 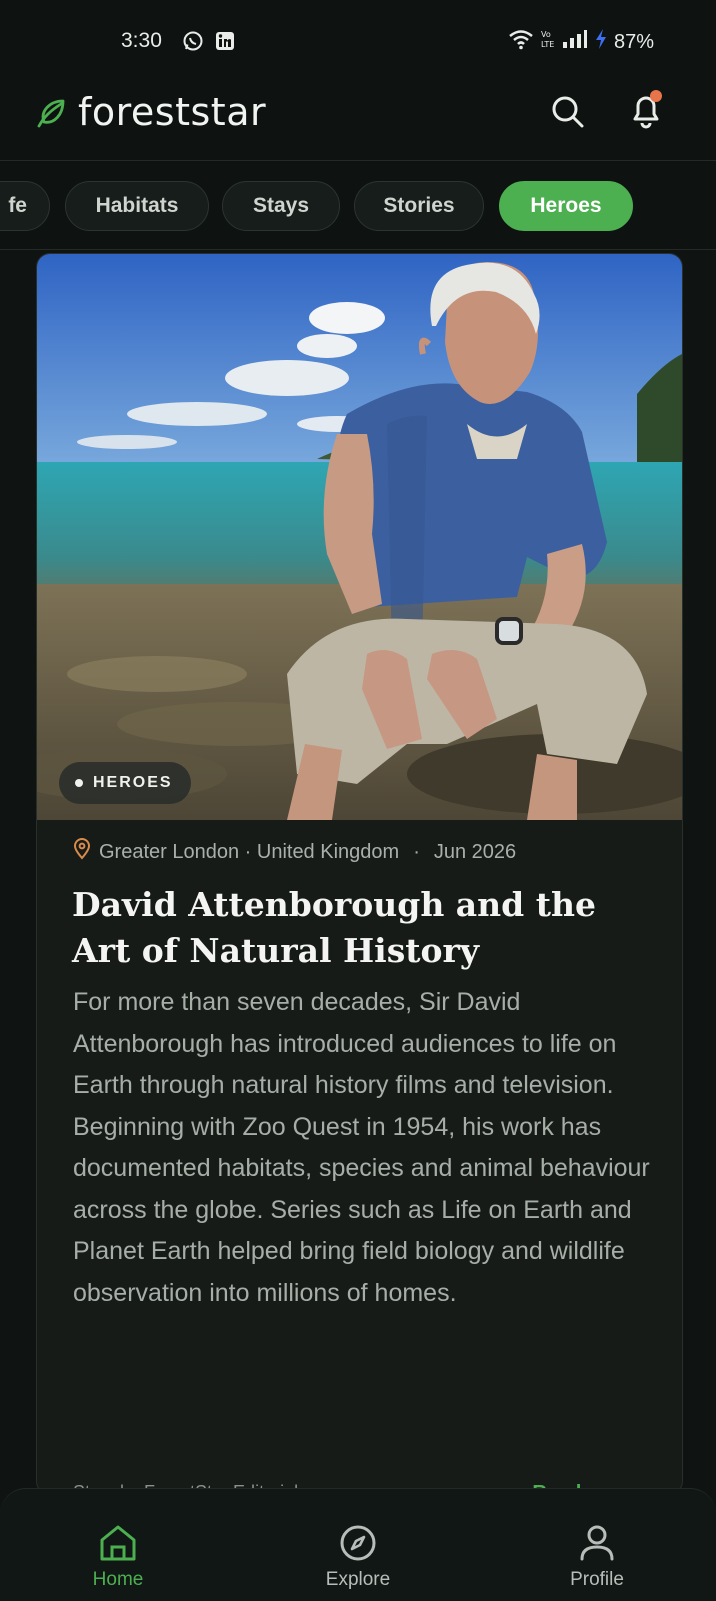 What do you see at coordinates (358, 42) in the screenshot?
I see `status-bar: 3:30 Vo LTE 87%` at bounding box center [358, 42].